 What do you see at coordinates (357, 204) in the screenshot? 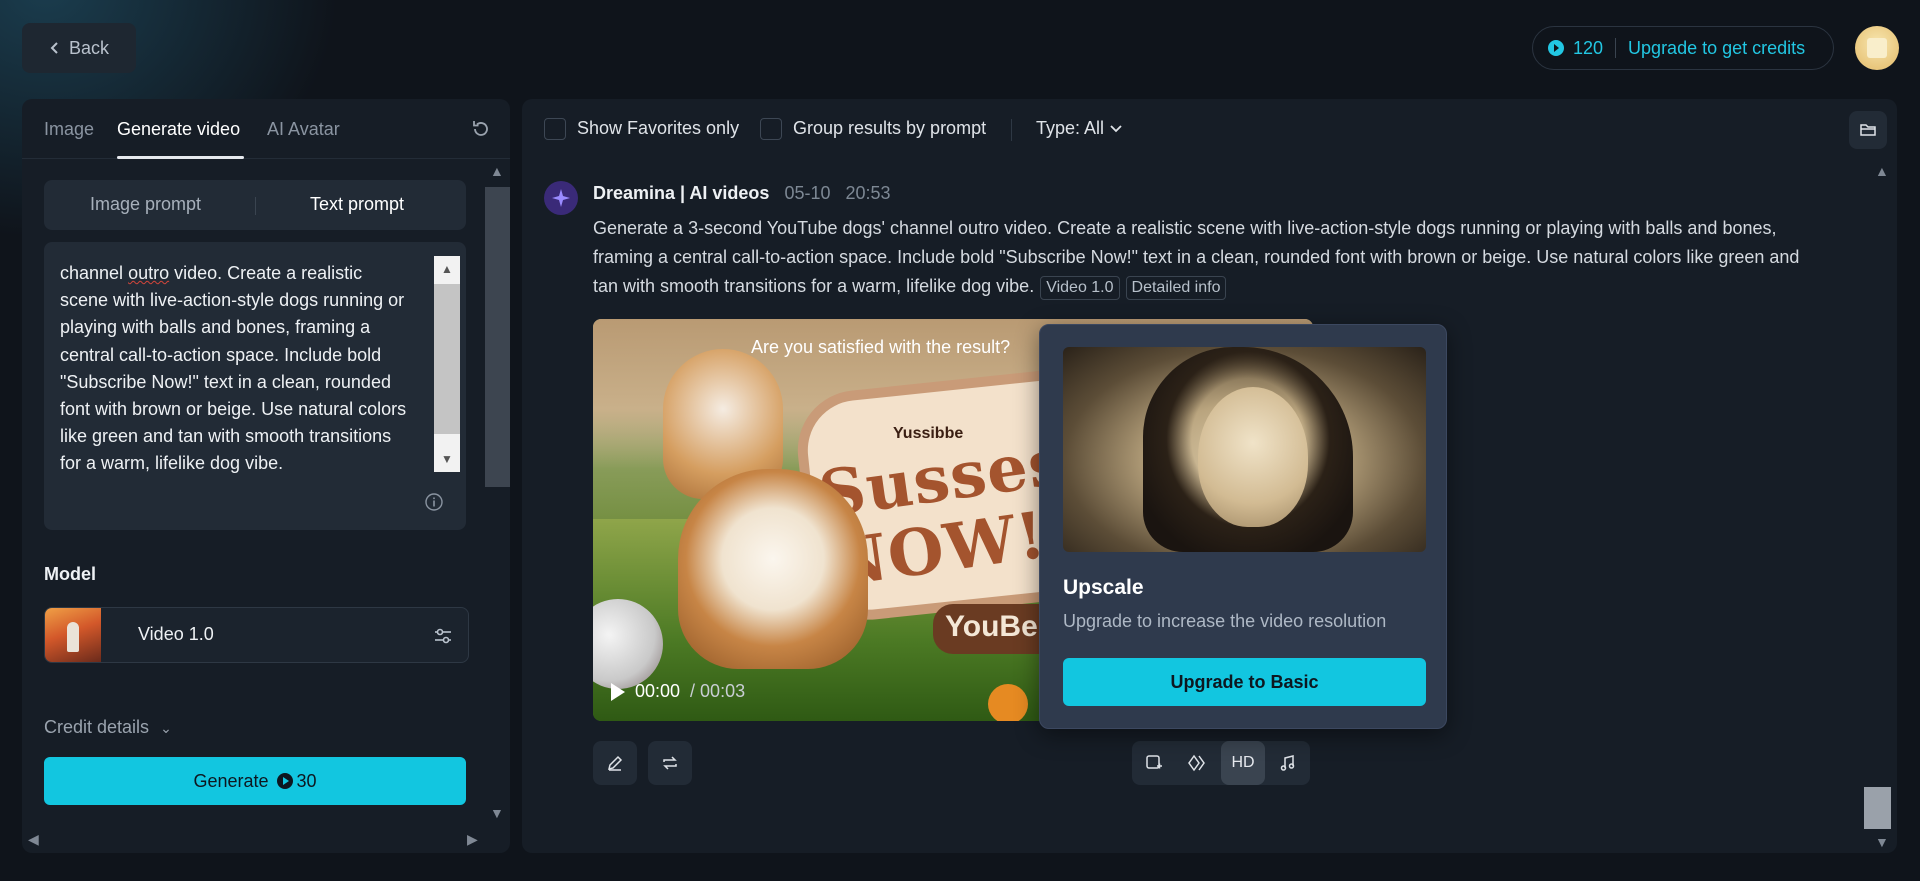
I see `text-prompt-option: Text prompt` at bounding box center [357, 204].